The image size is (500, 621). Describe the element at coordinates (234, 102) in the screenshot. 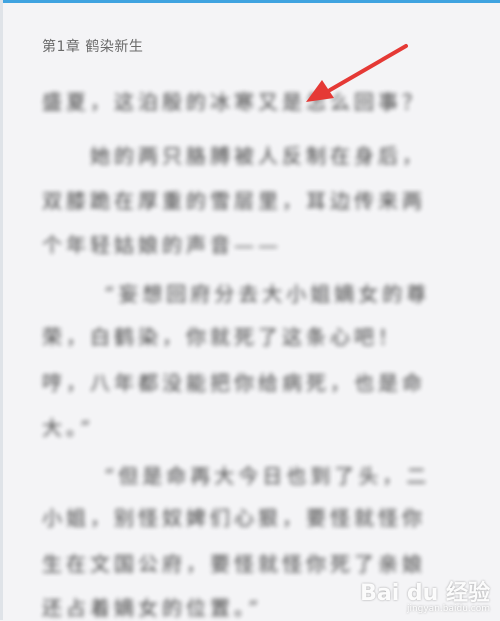

I see `text-line: 盛夏，这泊殷的冰寒又是怎么回事？` at that location.